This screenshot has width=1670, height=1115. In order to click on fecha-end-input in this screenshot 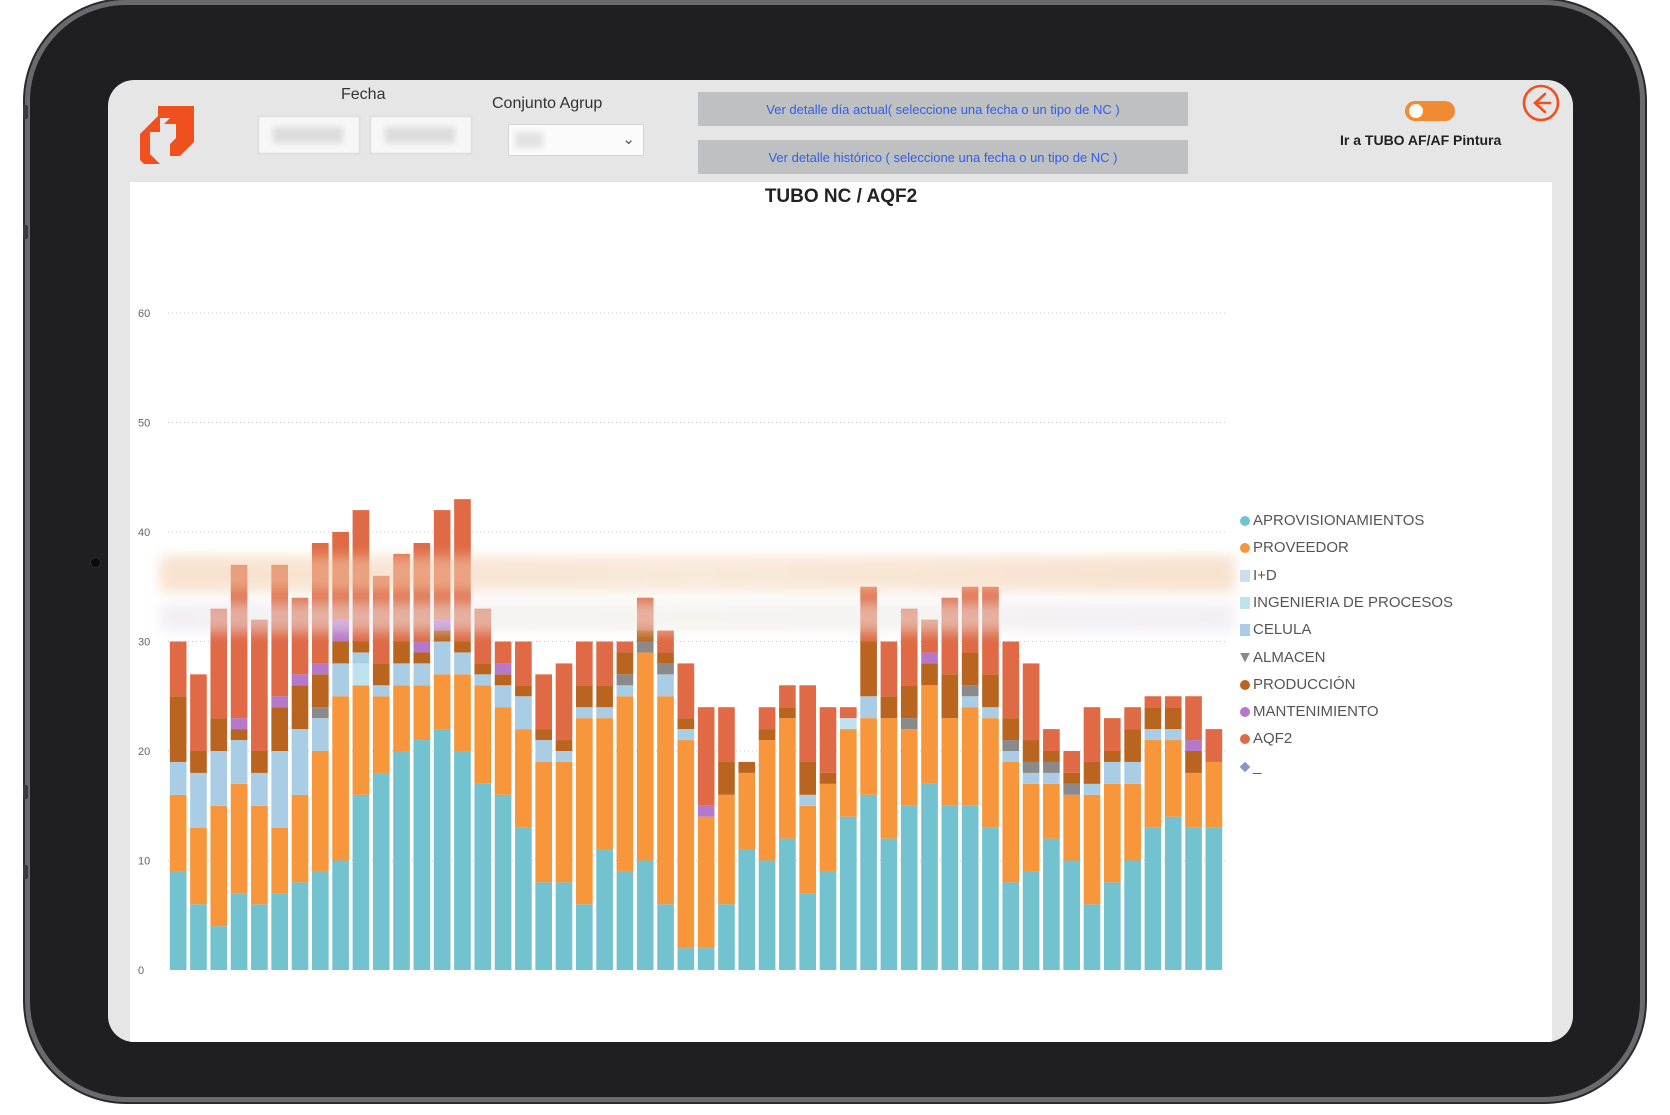, I will do `click(421, 135)`.